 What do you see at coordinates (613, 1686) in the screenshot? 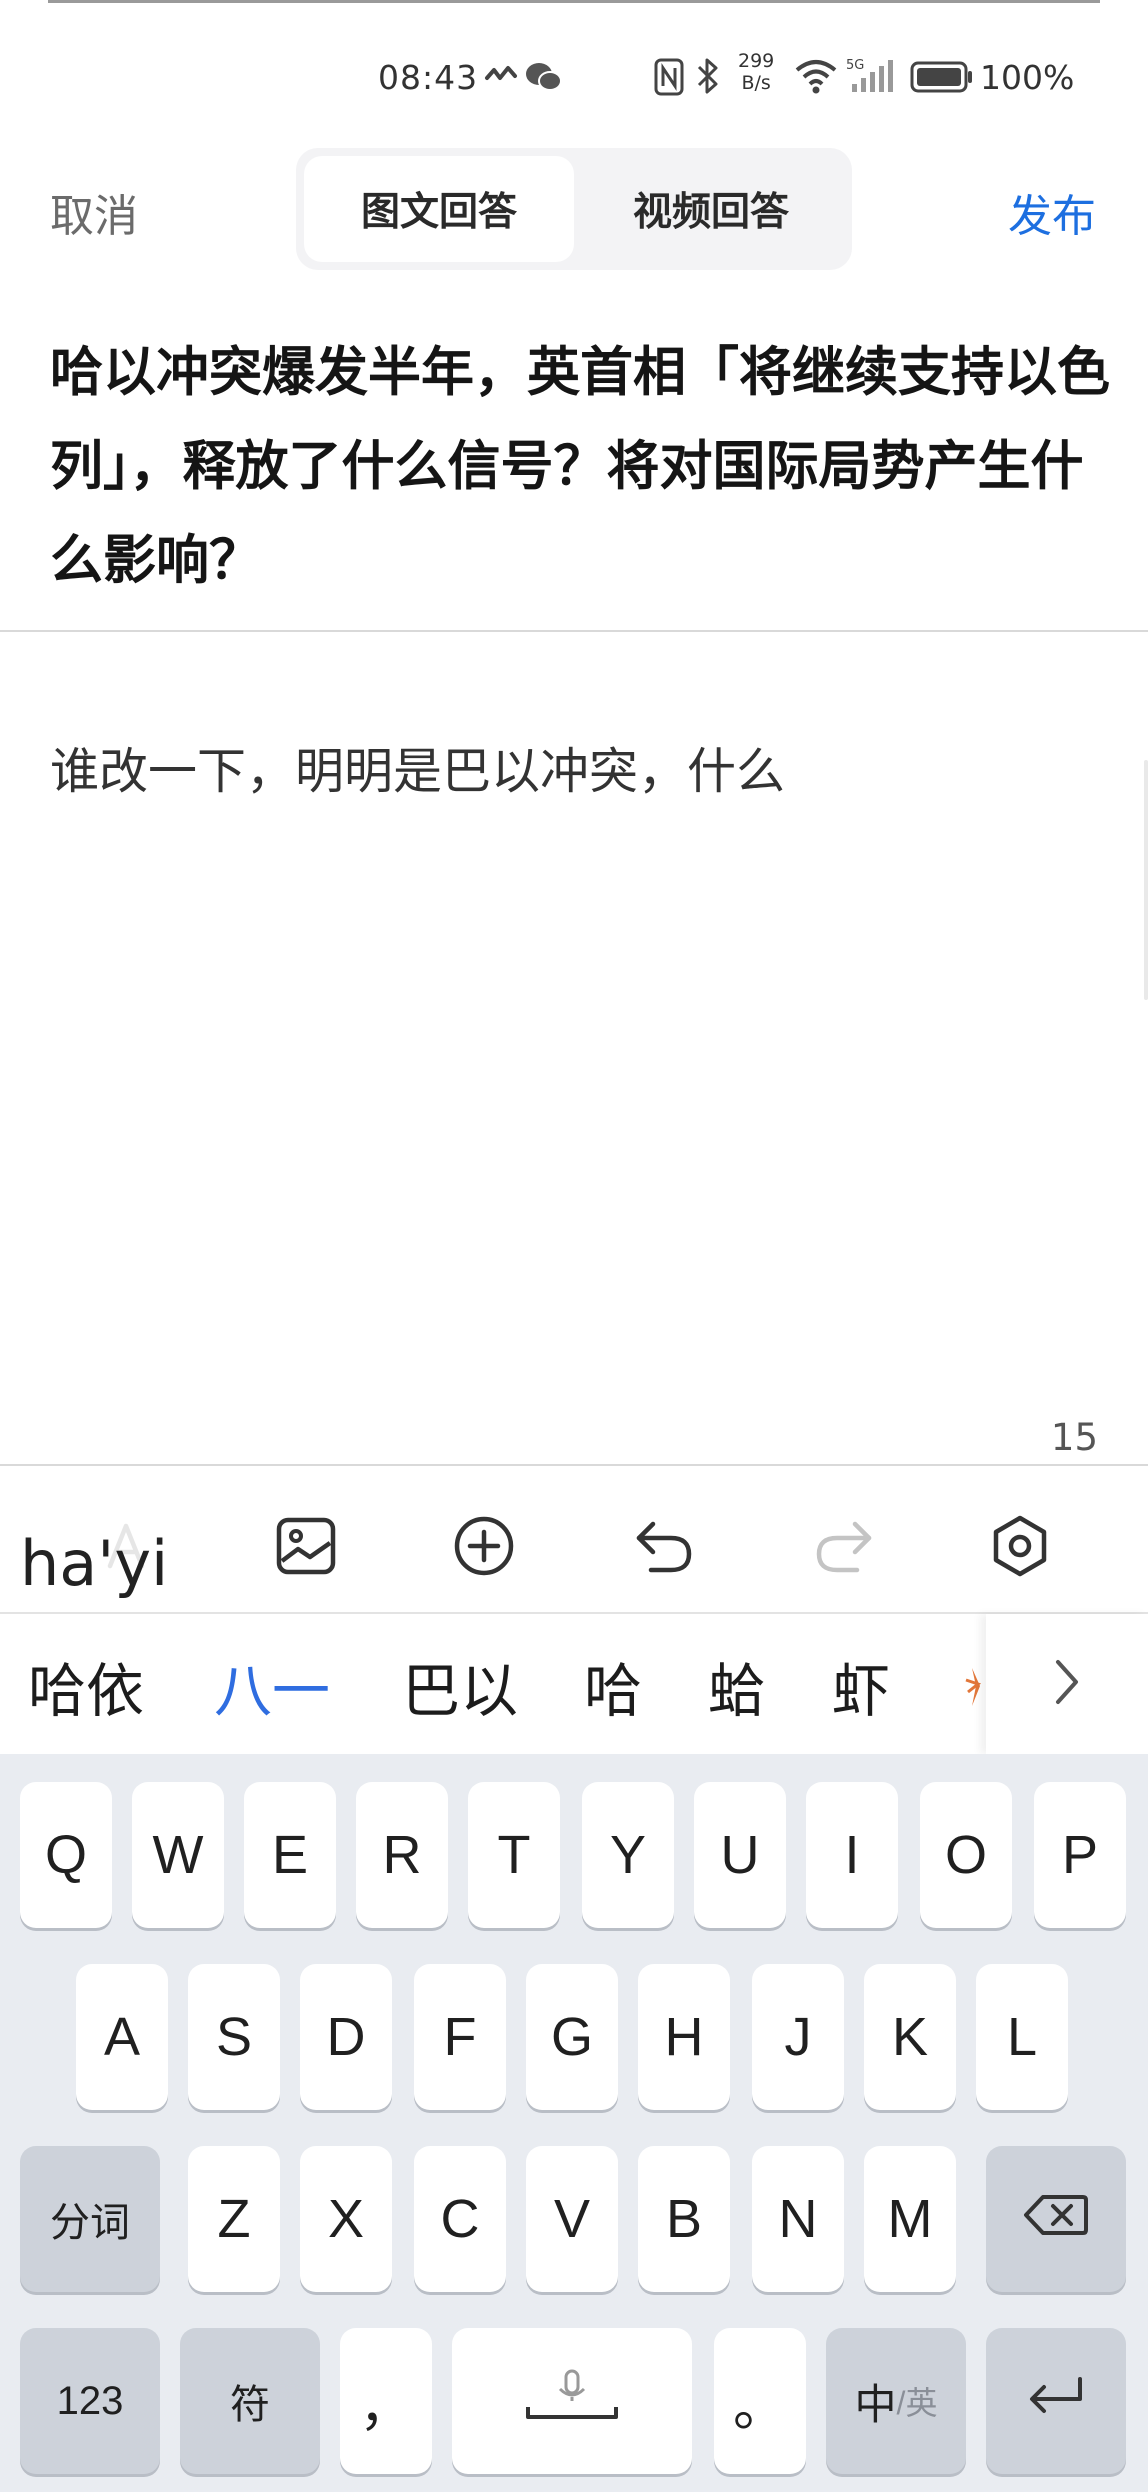
I see `candidate: 哈` at bounding box center [613, 1686].